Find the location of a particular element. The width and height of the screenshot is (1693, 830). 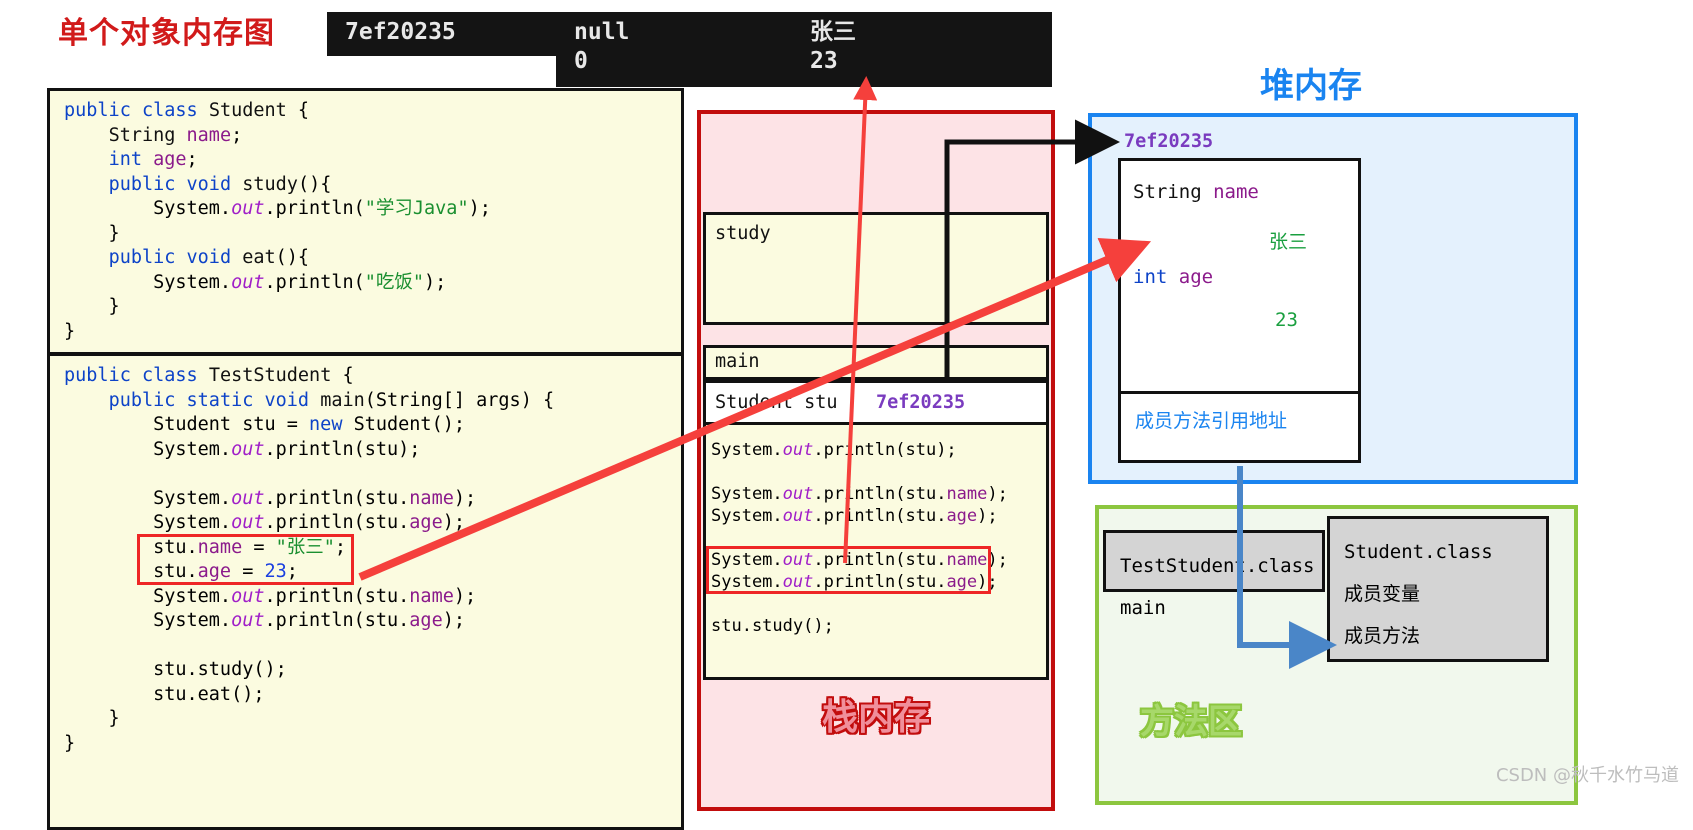

console-output-assigned-fields: 张三 23 is located at coordinates (922, 49).